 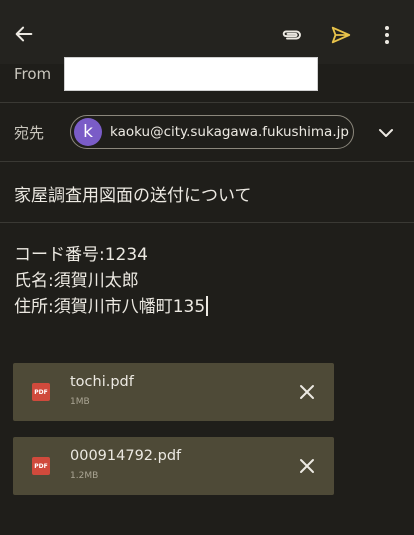 I want to click on expand-recipients-button, so click(x=386, y=133).